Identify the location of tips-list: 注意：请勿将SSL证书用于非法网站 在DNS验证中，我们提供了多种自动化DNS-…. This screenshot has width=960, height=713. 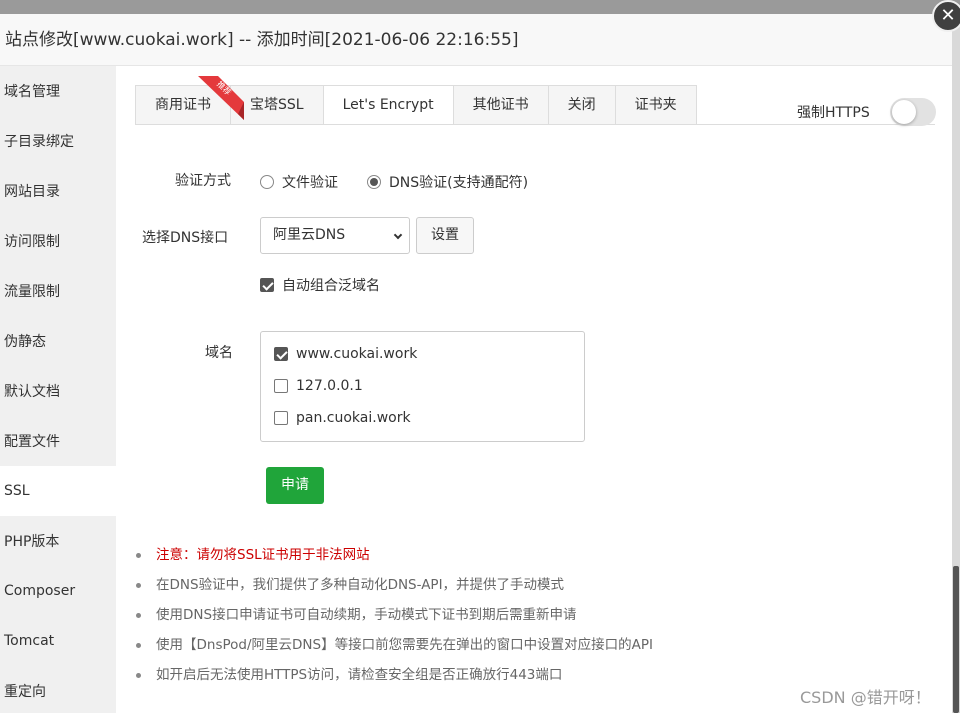
(394, 615).